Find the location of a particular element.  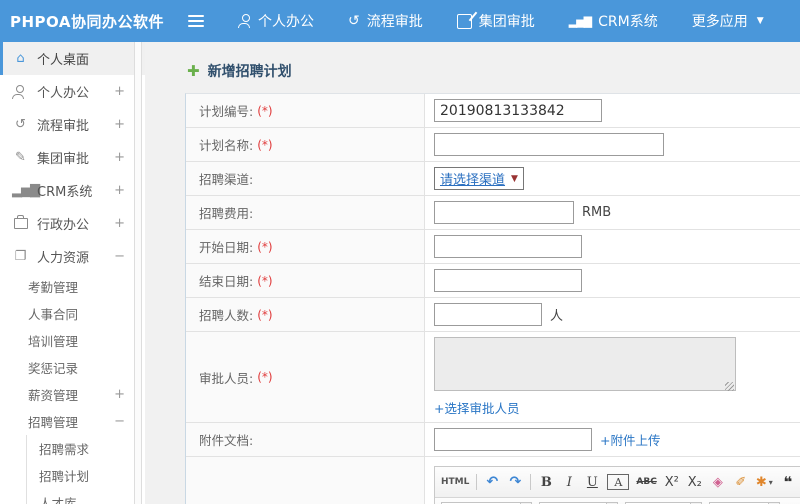

sidebar-item-crm: ▂▅▇ CRM系统 + is located at coordinates (72, 190).